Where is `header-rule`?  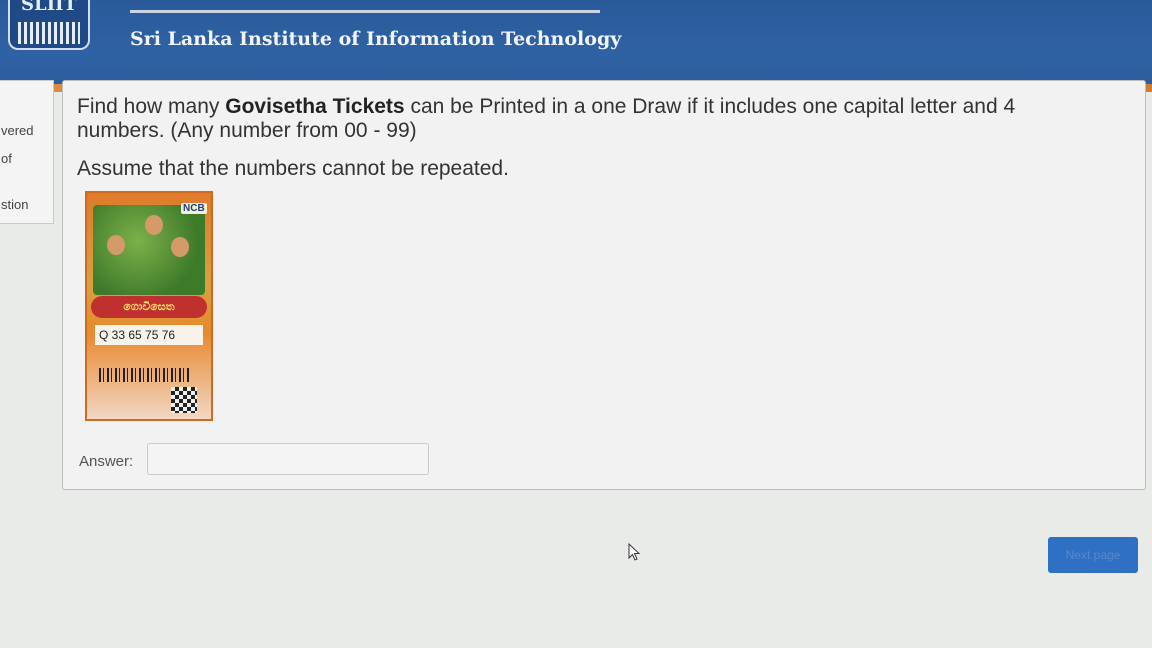 header-rule is located at coordinates (365, 11).